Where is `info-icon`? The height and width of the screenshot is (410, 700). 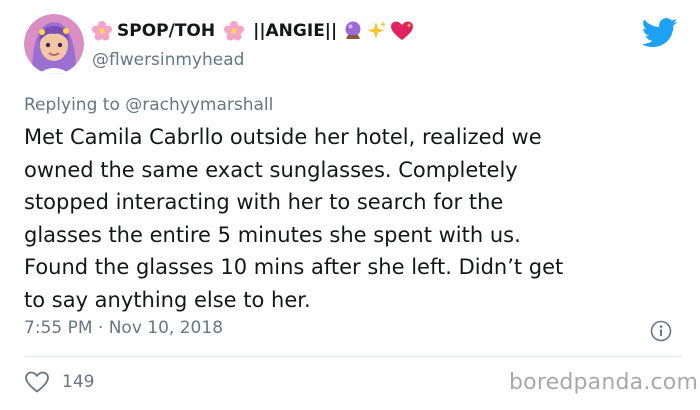 info-icon is located at coordinates (661, 331).